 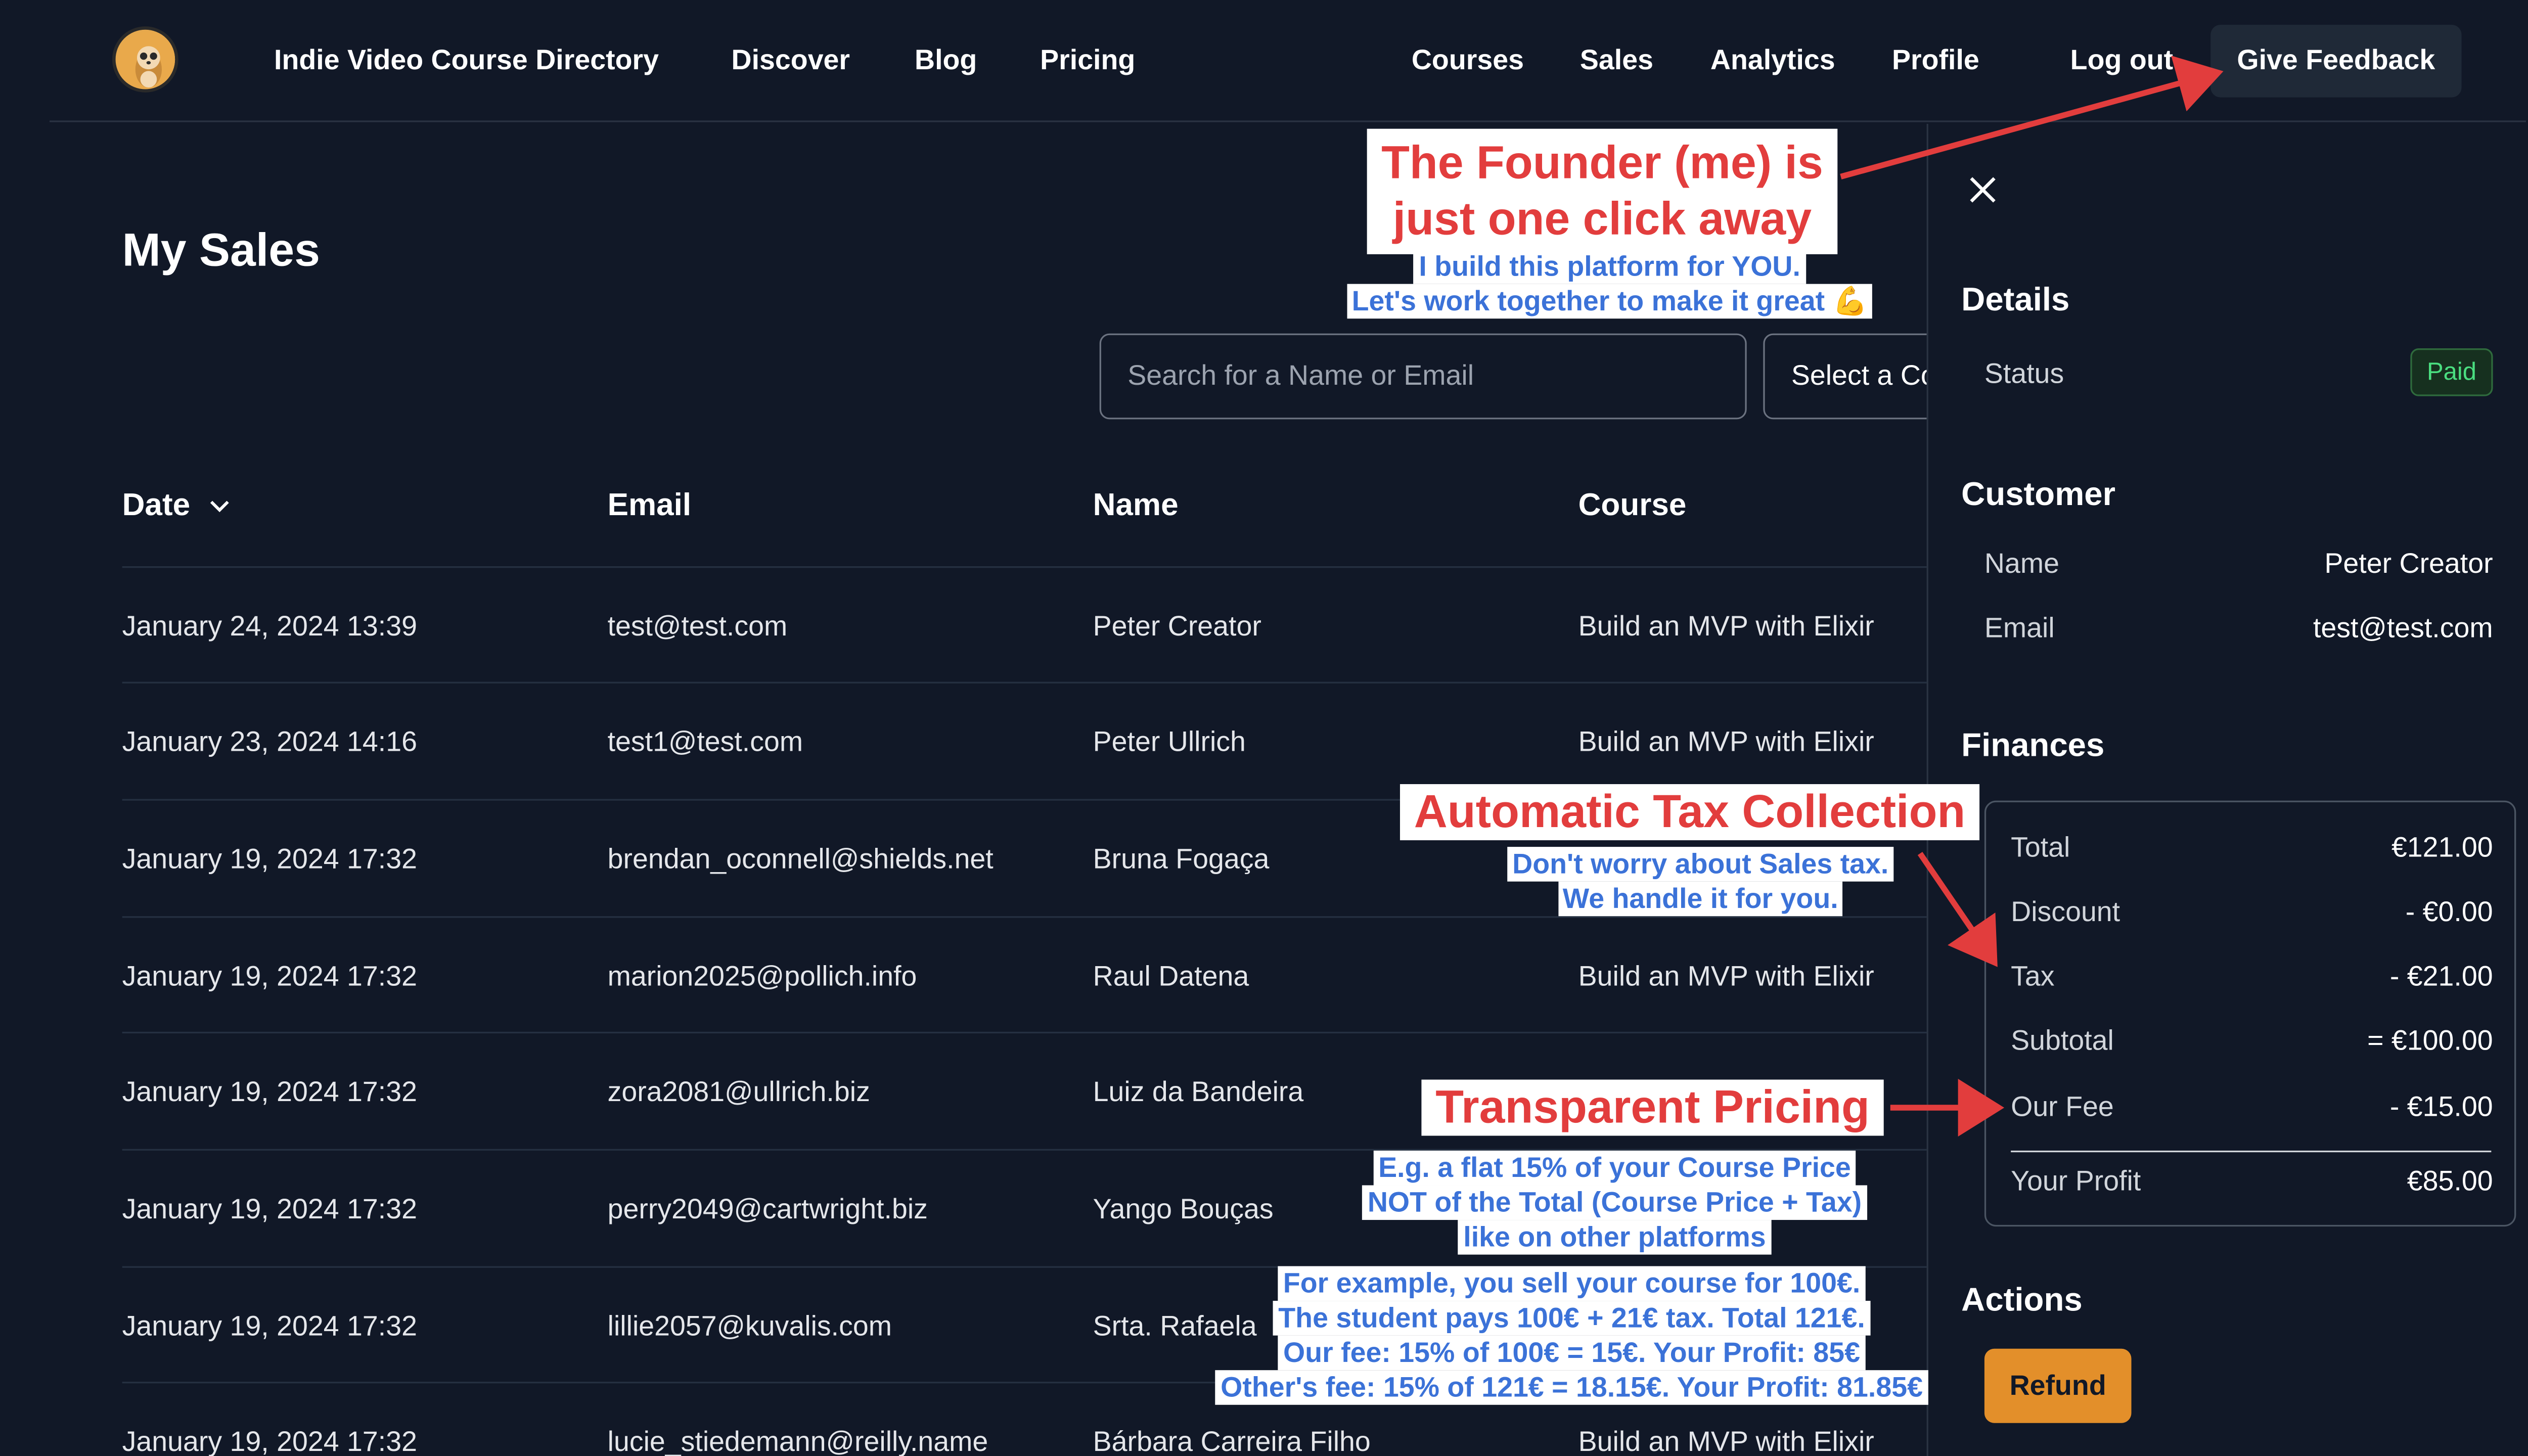 What do you see at coordinates (1617, 60) in the screenshot?
I see `nav-sales-link: Sales` at bounding box center [1617, 60].